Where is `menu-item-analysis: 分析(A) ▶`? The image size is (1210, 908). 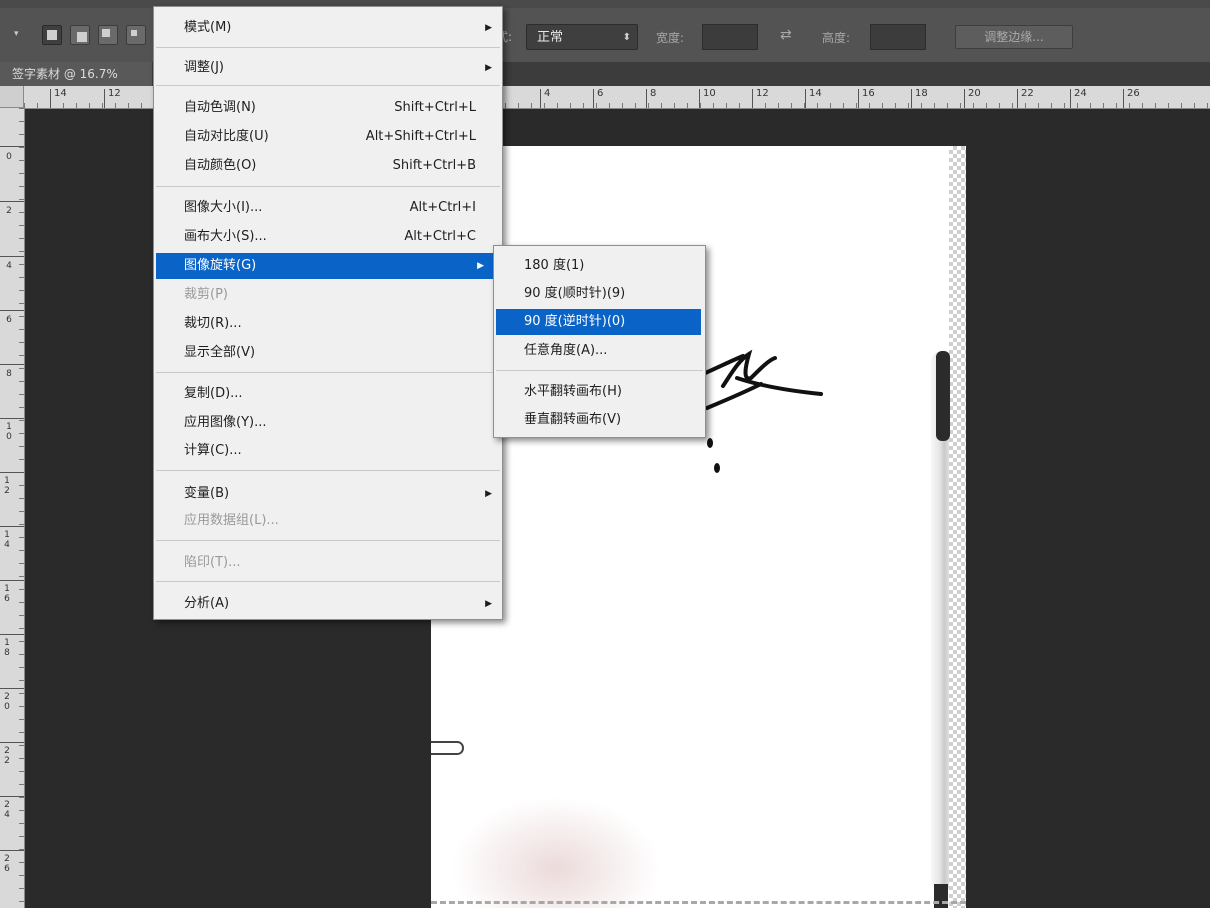
menu-item-analysis: 分析(A) ▶ is located at coordinates (328, 604).